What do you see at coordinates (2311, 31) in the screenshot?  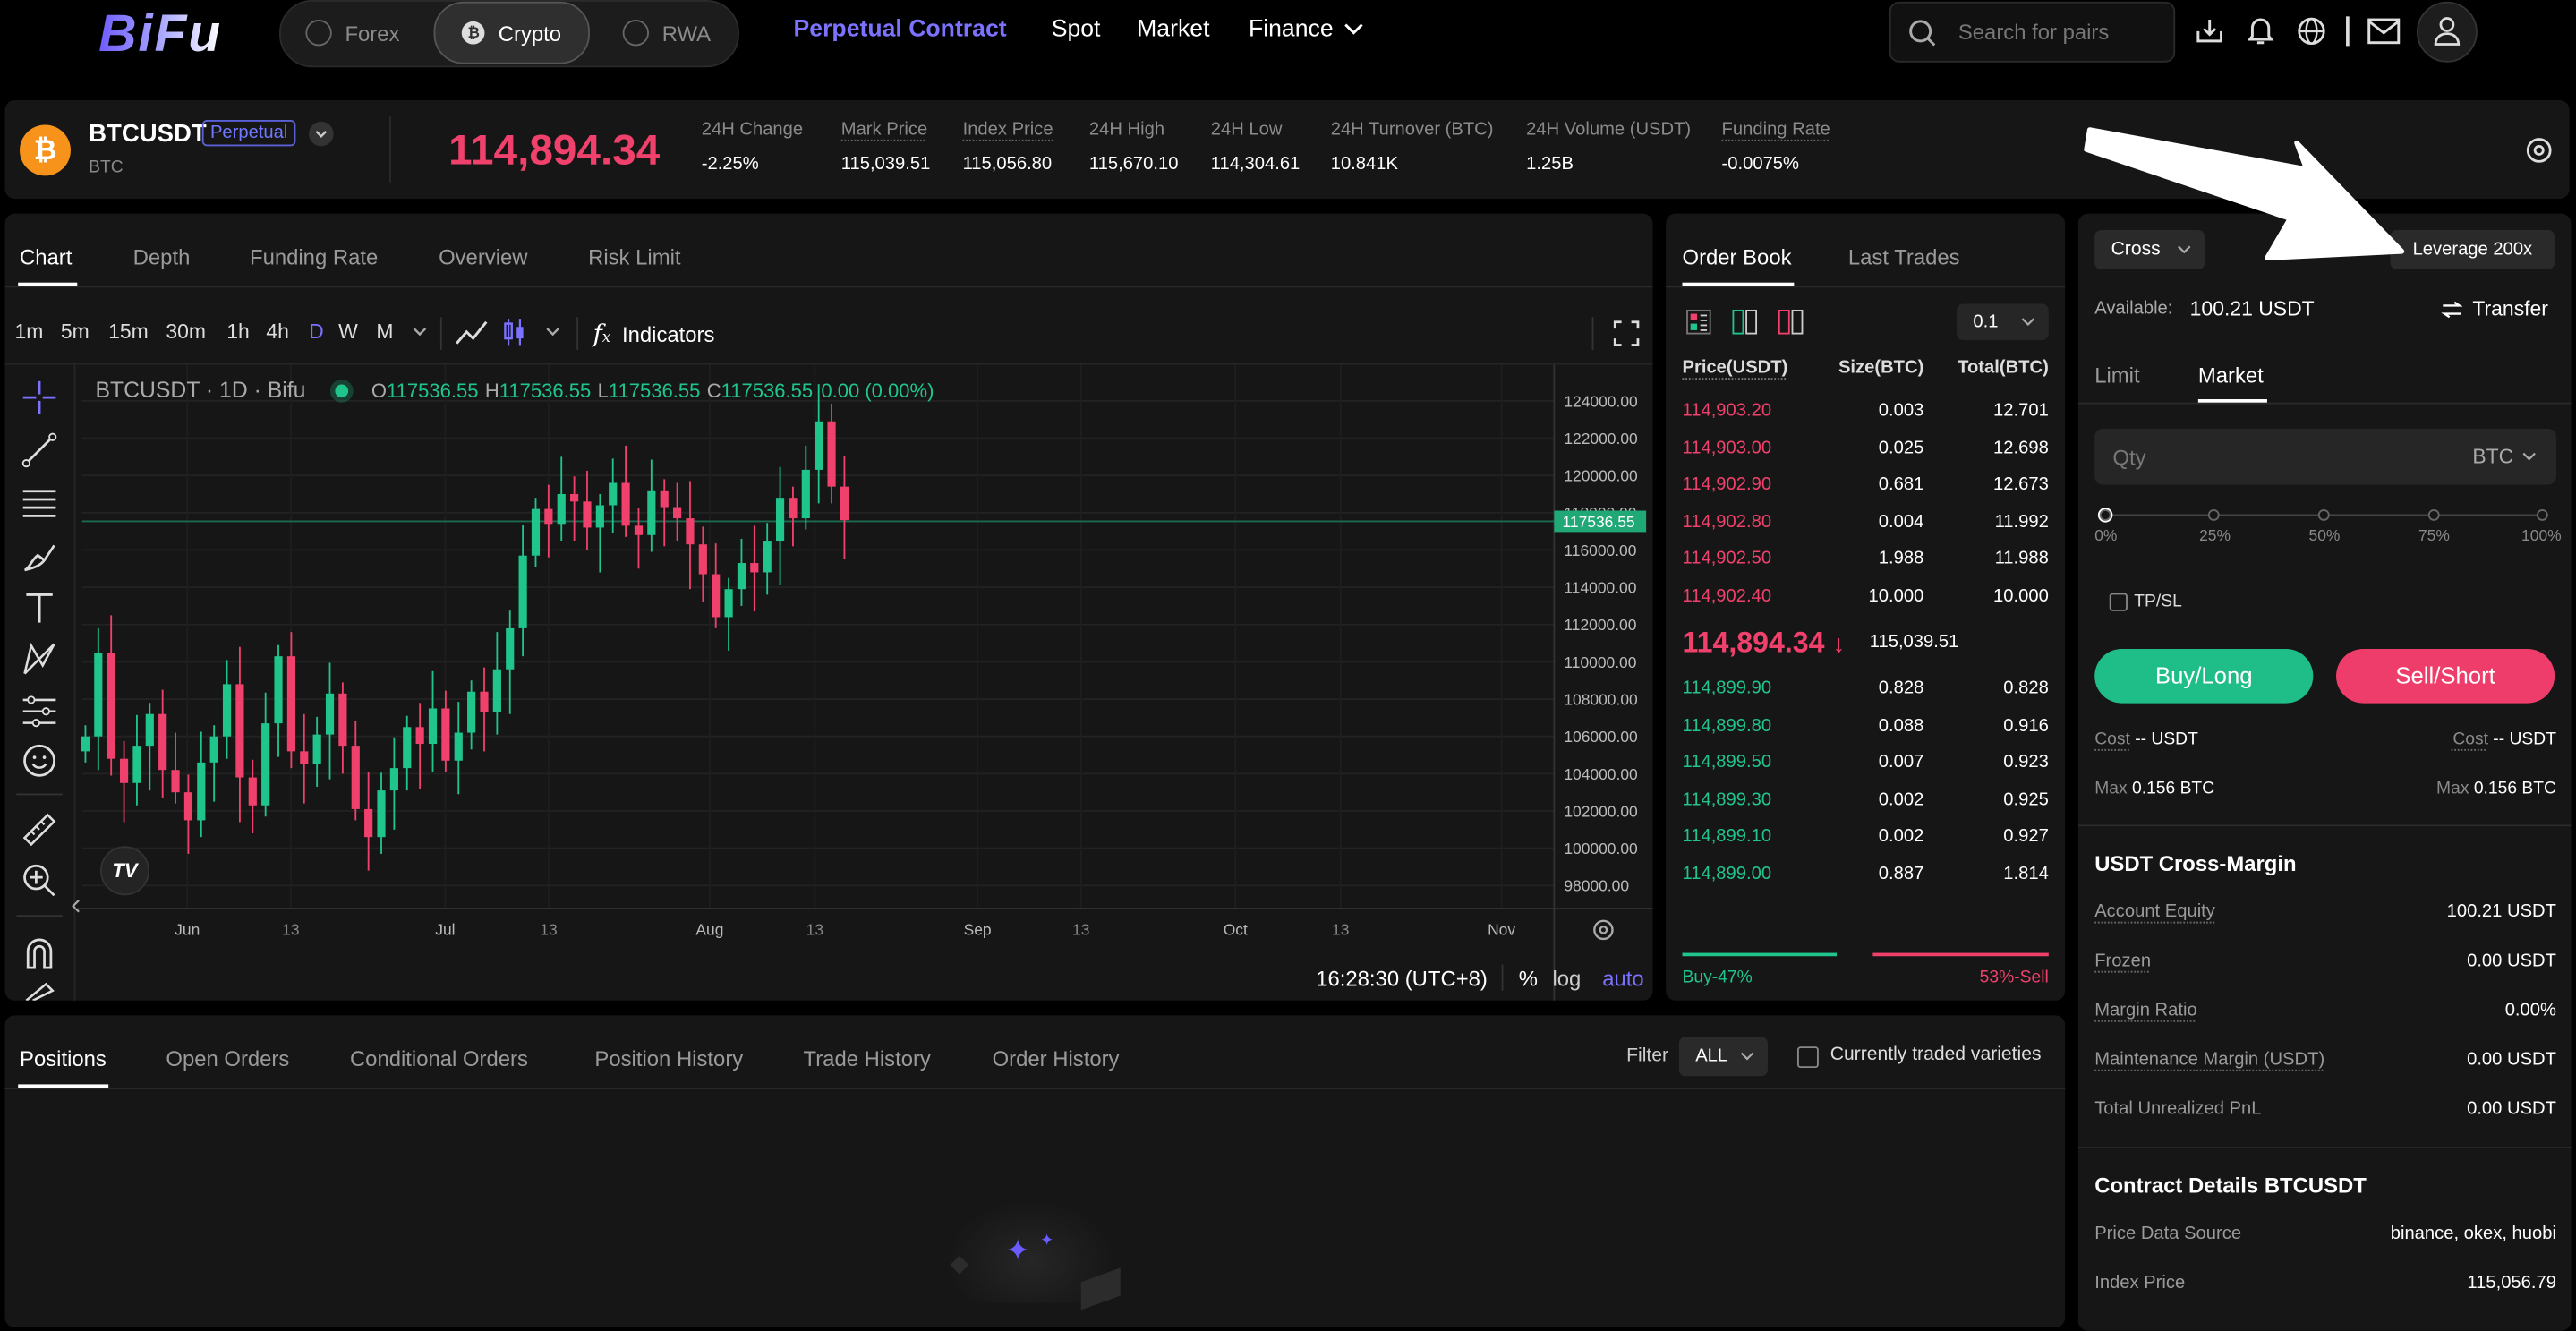 I see `globe-icon` at bounding box center [2311, 31].